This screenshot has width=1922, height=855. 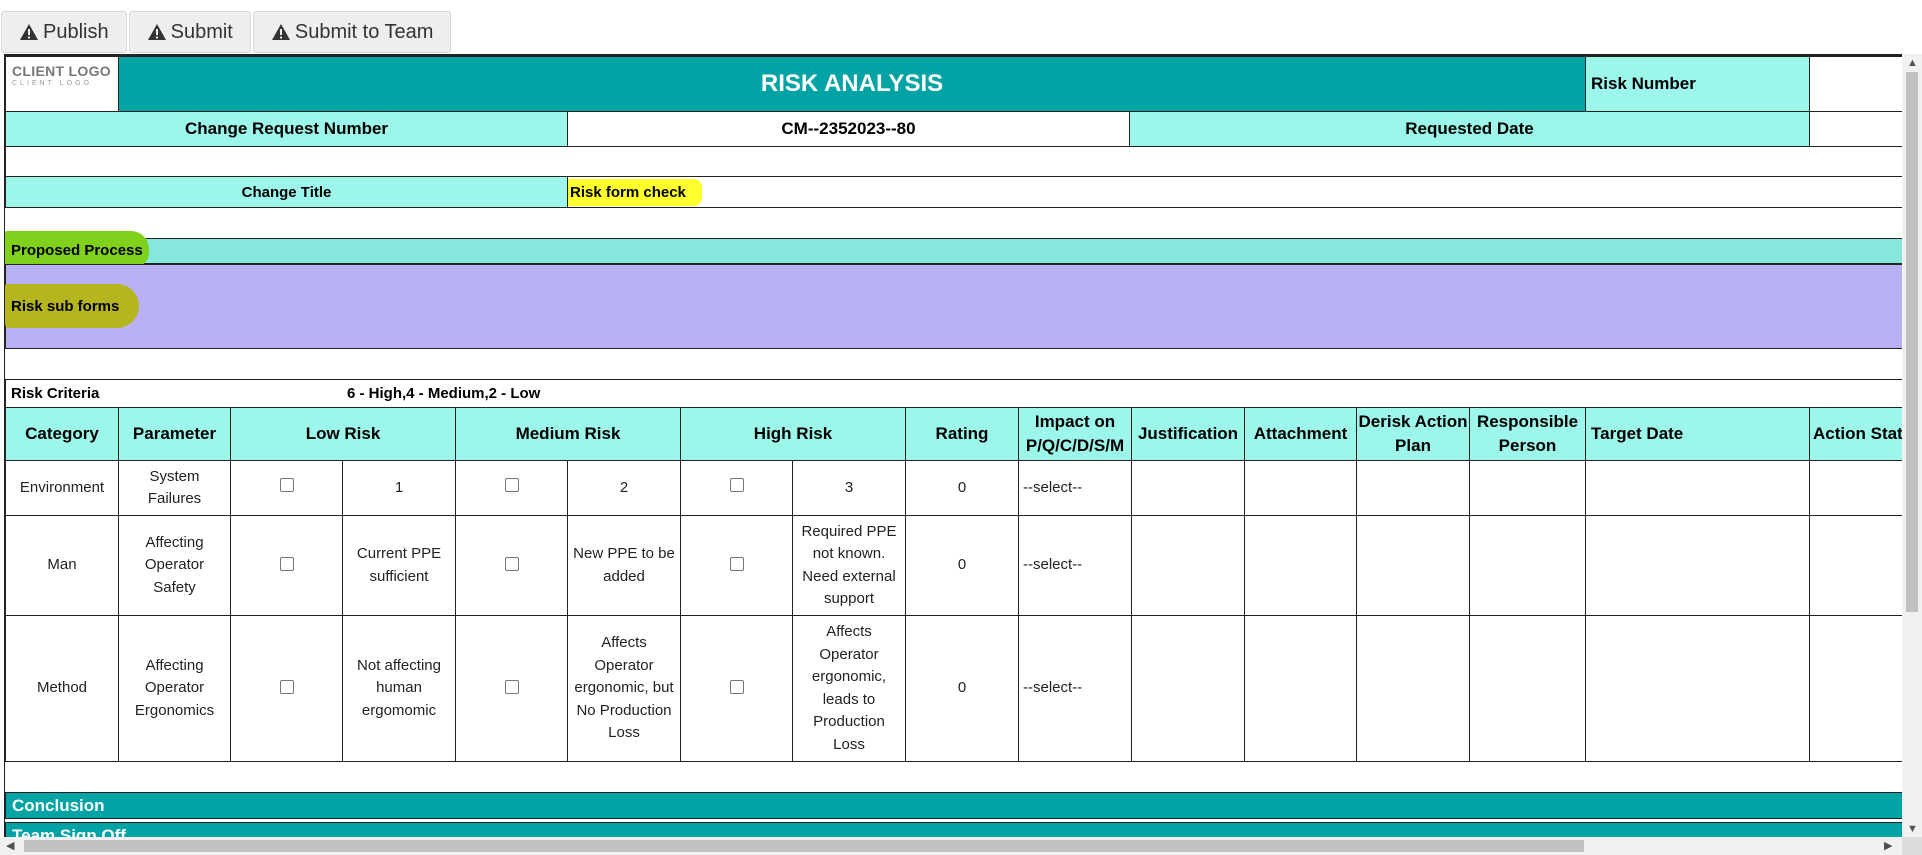 I want to click on row1-high-check-cell, so click(x=736, y=488).